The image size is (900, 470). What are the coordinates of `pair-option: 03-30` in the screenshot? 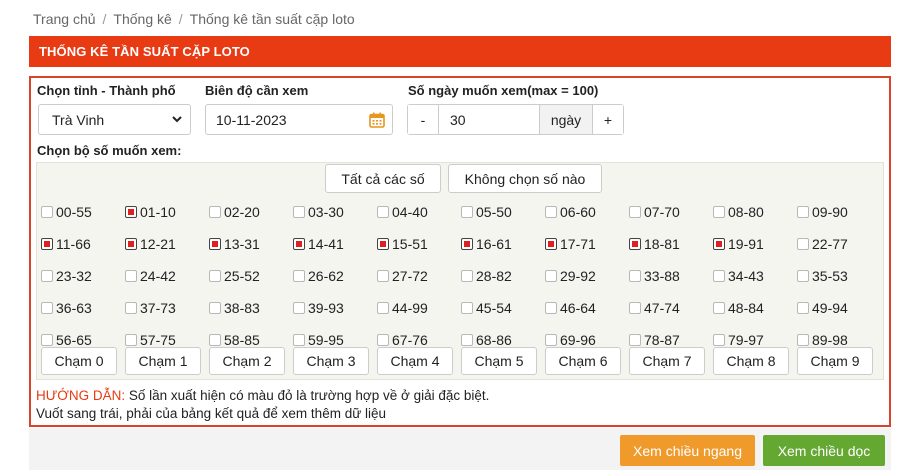 It's located at (318, 212).